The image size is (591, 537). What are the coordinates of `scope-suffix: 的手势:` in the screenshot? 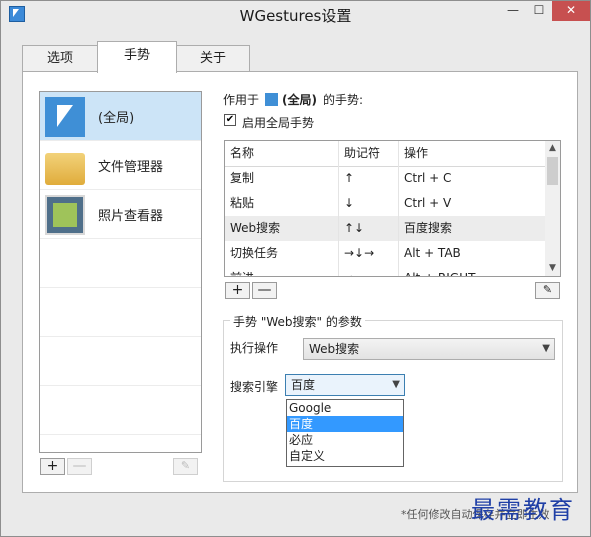 It's located at (343, 100).